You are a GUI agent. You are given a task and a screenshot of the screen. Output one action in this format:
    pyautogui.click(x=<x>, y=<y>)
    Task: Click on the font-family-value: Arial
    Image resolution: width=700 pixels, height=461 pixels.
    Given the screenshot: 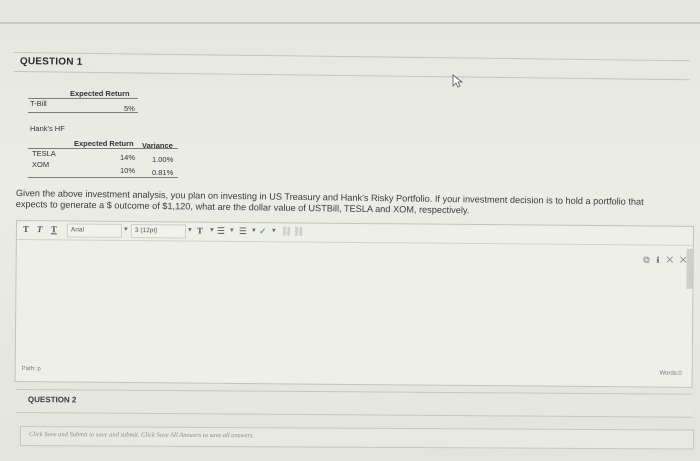 What is the action you would take?
    pyautogui.click(x=77, y=230)
    